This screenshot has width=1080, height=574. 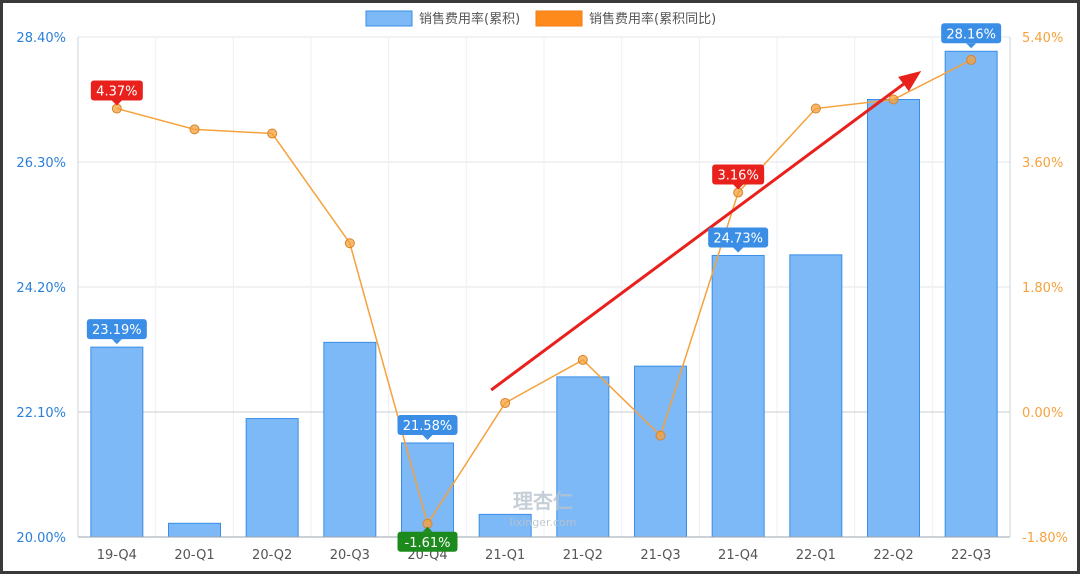 I want to click on watermark: 理杏仁 lixinger.com, so click(x=543, y=509).